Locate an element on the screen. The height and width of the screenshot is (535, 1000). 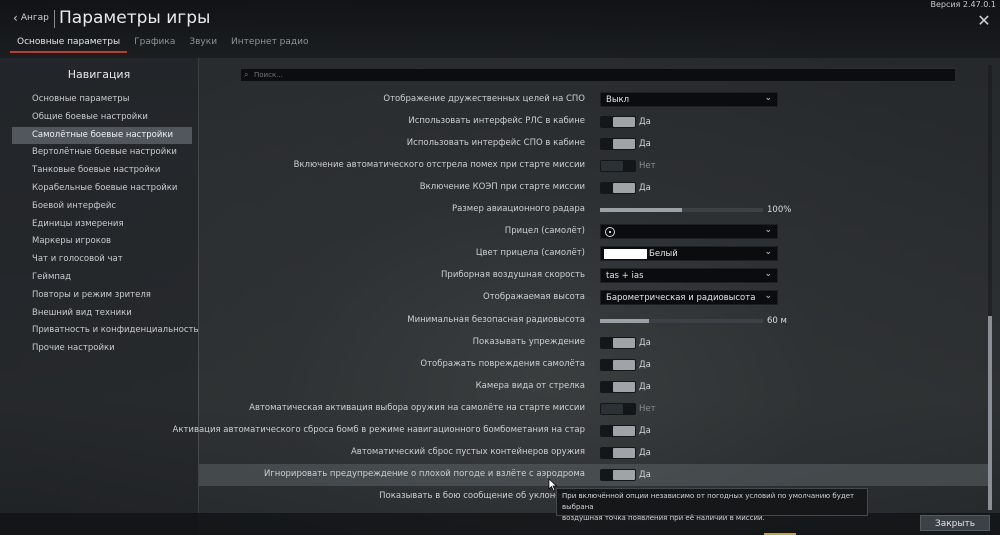
slider-value: 100% is located at coordinates (779, 210).